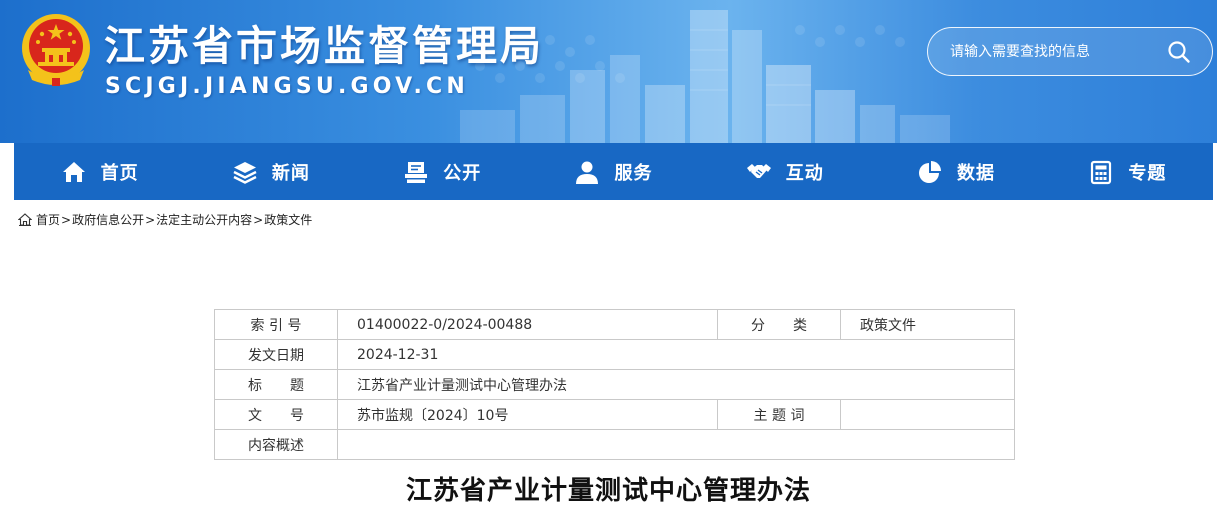 The width and height of the screenshot is (1217, 520). Describe the element at coordinates (633, 173) in the screenshot. I see `nav-label: 服务` at that location.